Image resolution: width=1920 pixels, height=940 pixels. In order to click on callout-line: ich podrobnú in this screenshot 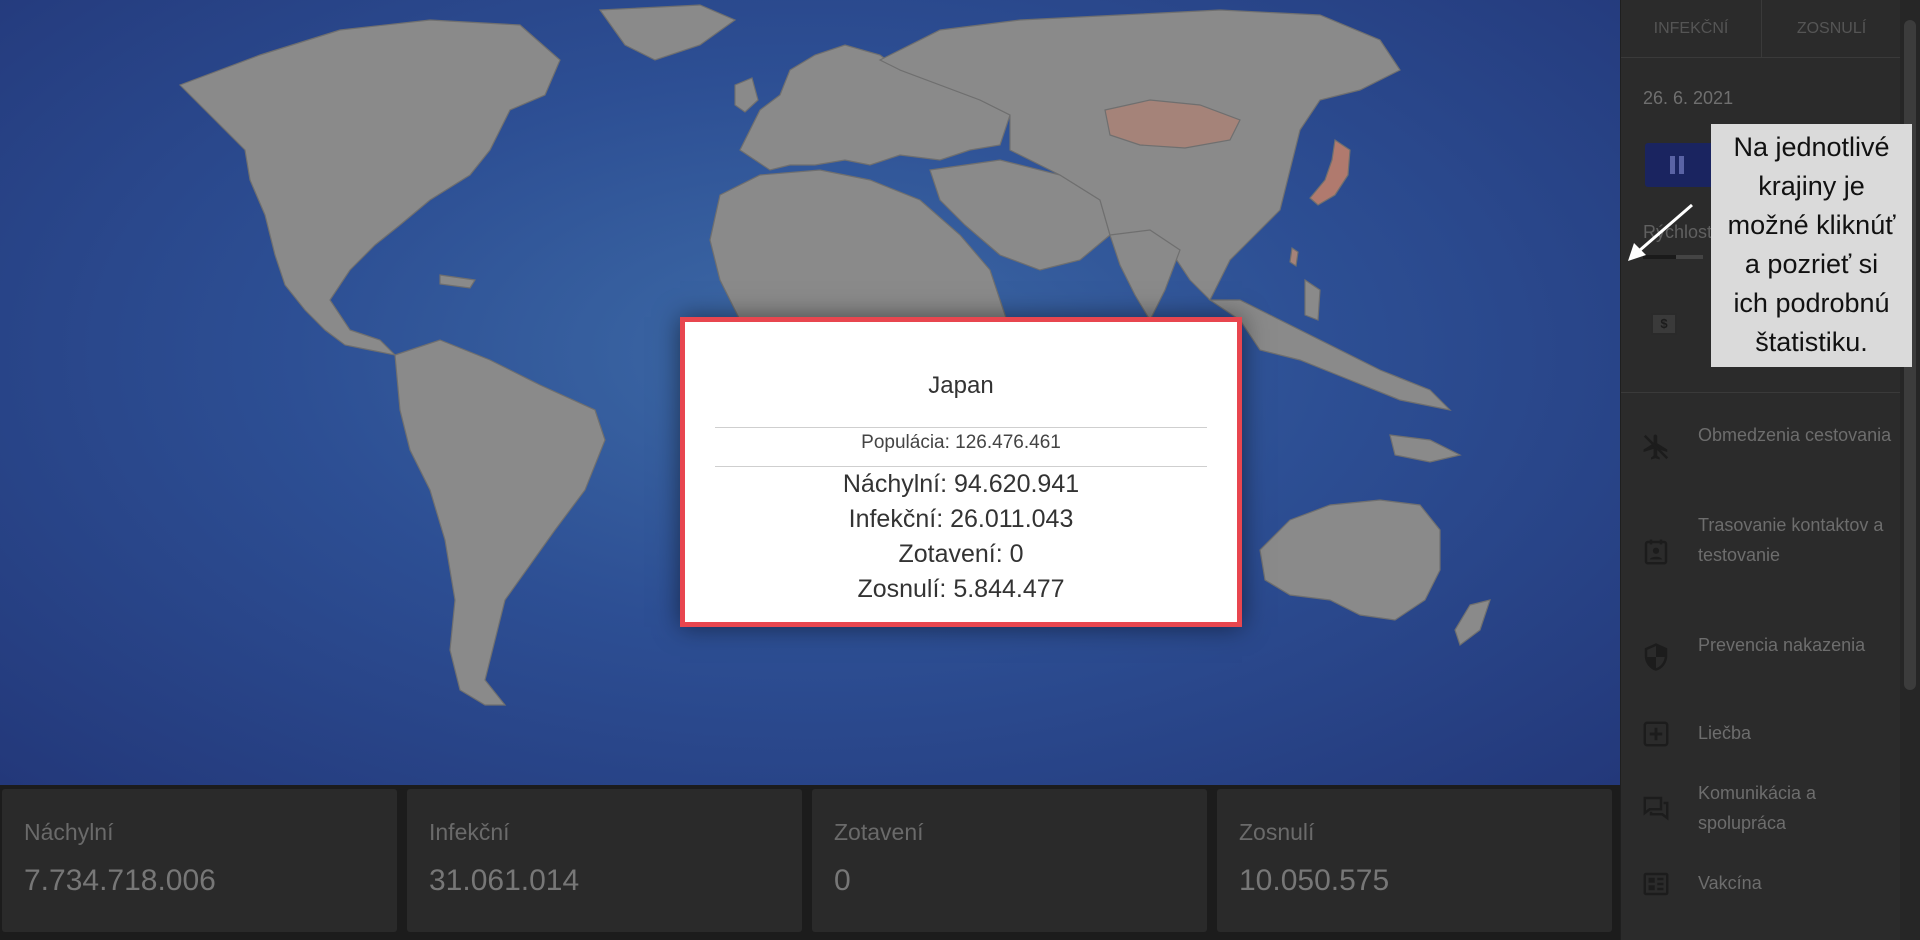, I will do `click(1811, 303)`.